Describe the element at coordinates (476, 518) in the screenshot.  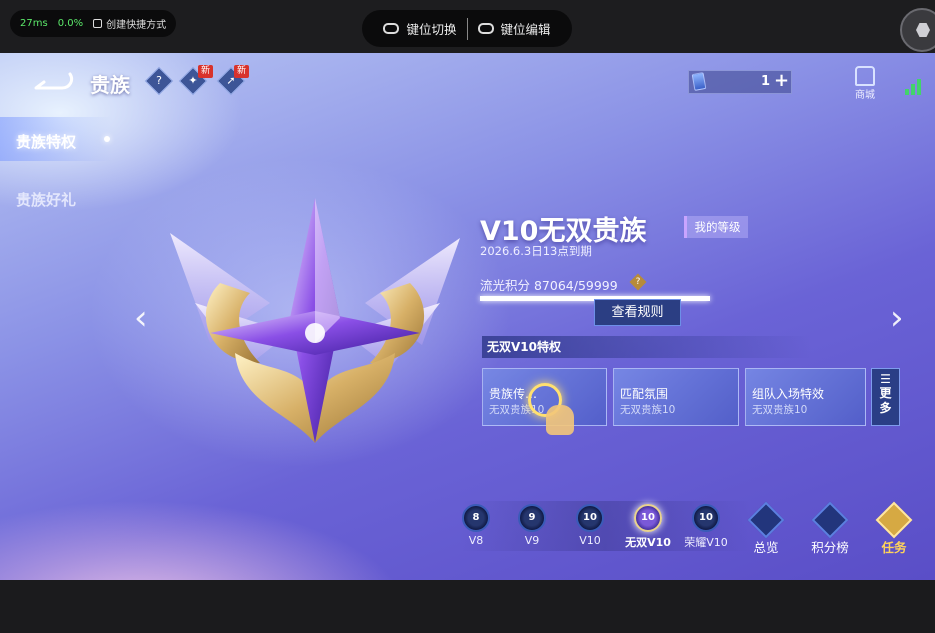
I see `level-badge-icon: 8` at that location.